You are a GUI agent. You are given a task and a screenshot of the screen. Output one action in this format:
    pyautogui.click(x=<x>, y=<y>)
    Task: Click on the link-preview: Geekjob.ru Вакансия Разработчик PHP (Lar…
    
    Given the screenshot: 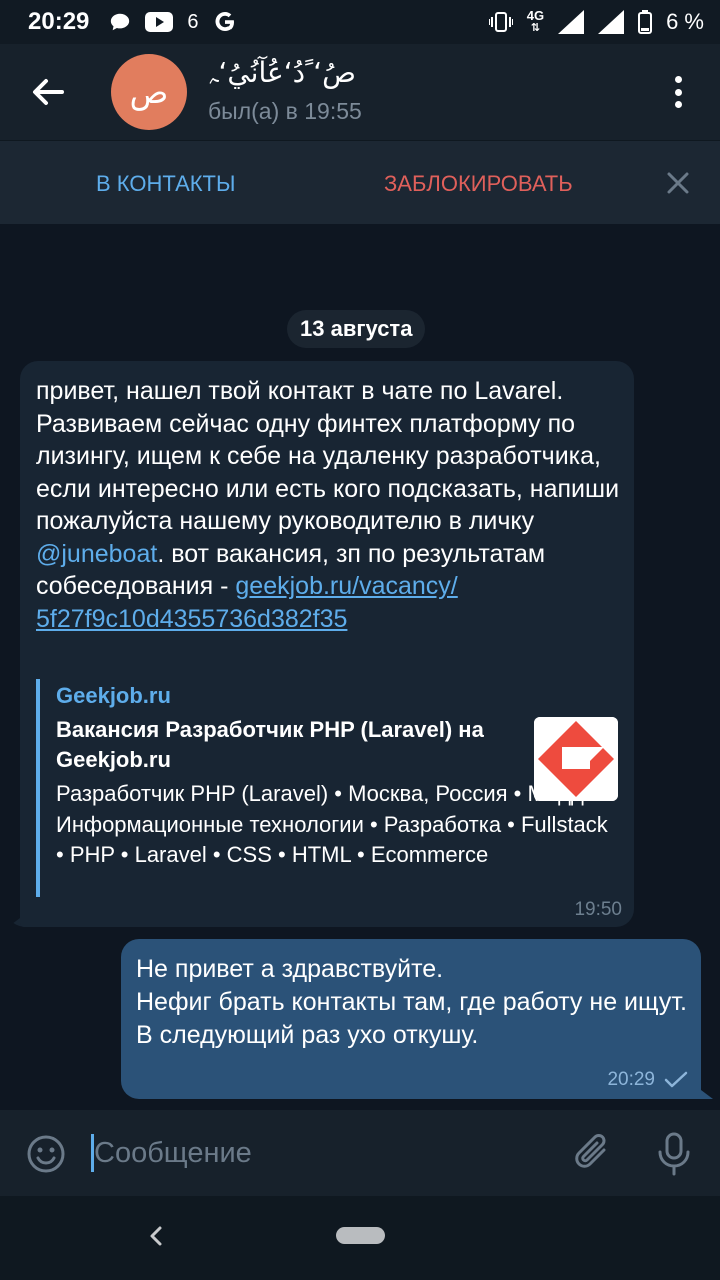 What is the action you would take?
    pyautogui.click(x=328, y=788)
    